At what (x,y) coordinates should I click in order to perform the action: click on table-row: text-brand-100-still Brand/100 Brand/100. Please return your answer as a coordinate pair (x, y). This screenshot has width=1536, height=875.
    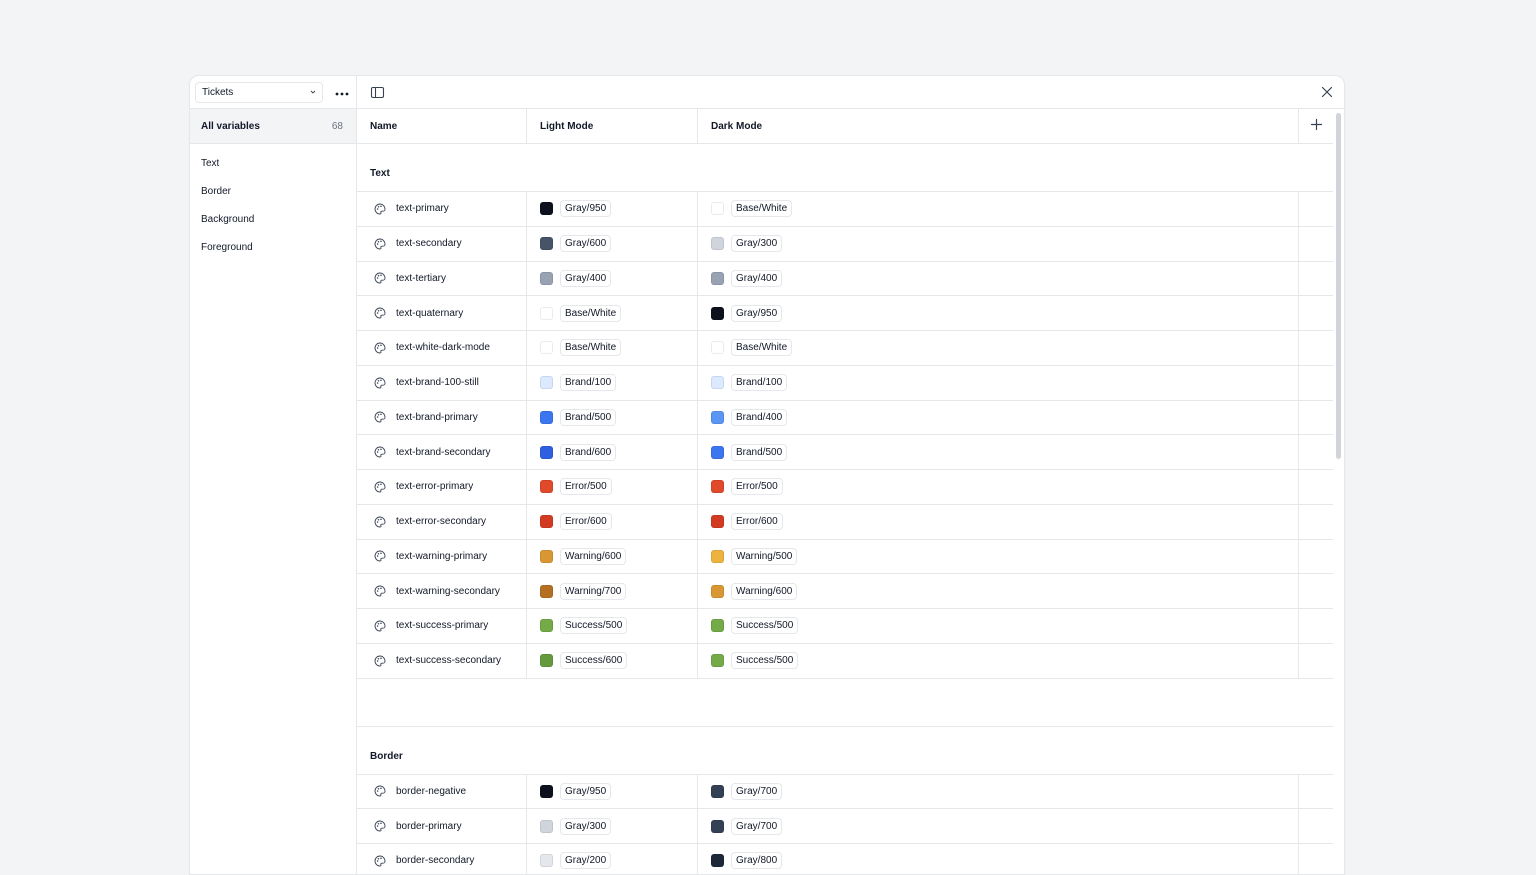
    Looking at the image, I should click on (845, 383).